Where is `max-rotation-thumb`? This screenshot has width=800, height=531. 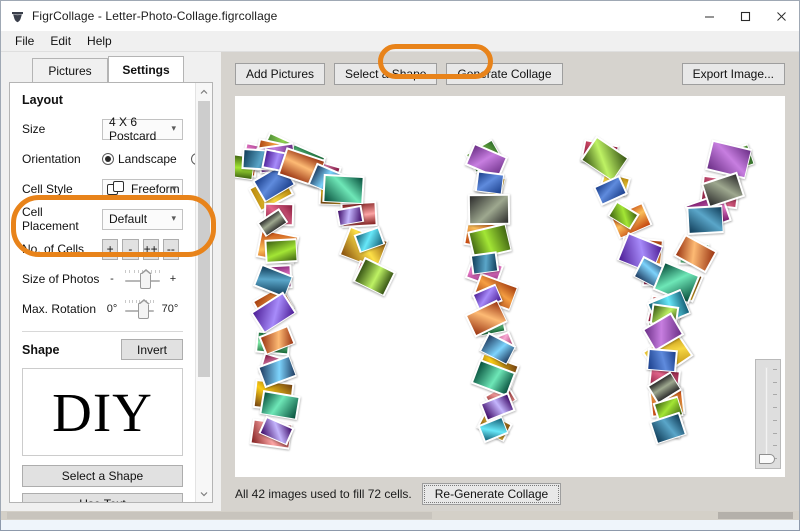
max-rotation-thumb is located at coordinates (143, 309).